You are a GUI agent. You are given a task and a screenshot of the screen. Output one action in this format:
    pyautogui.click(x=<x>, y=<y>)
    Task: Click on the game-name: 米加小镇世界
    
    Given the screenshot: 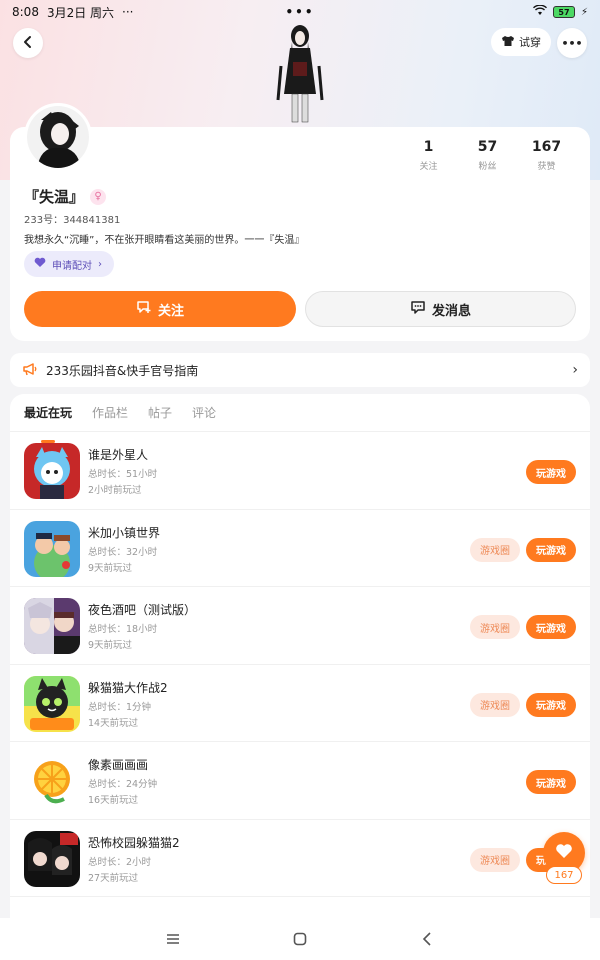 What is the action you would take?
    pyautogui.click(x=124, y=532)
    